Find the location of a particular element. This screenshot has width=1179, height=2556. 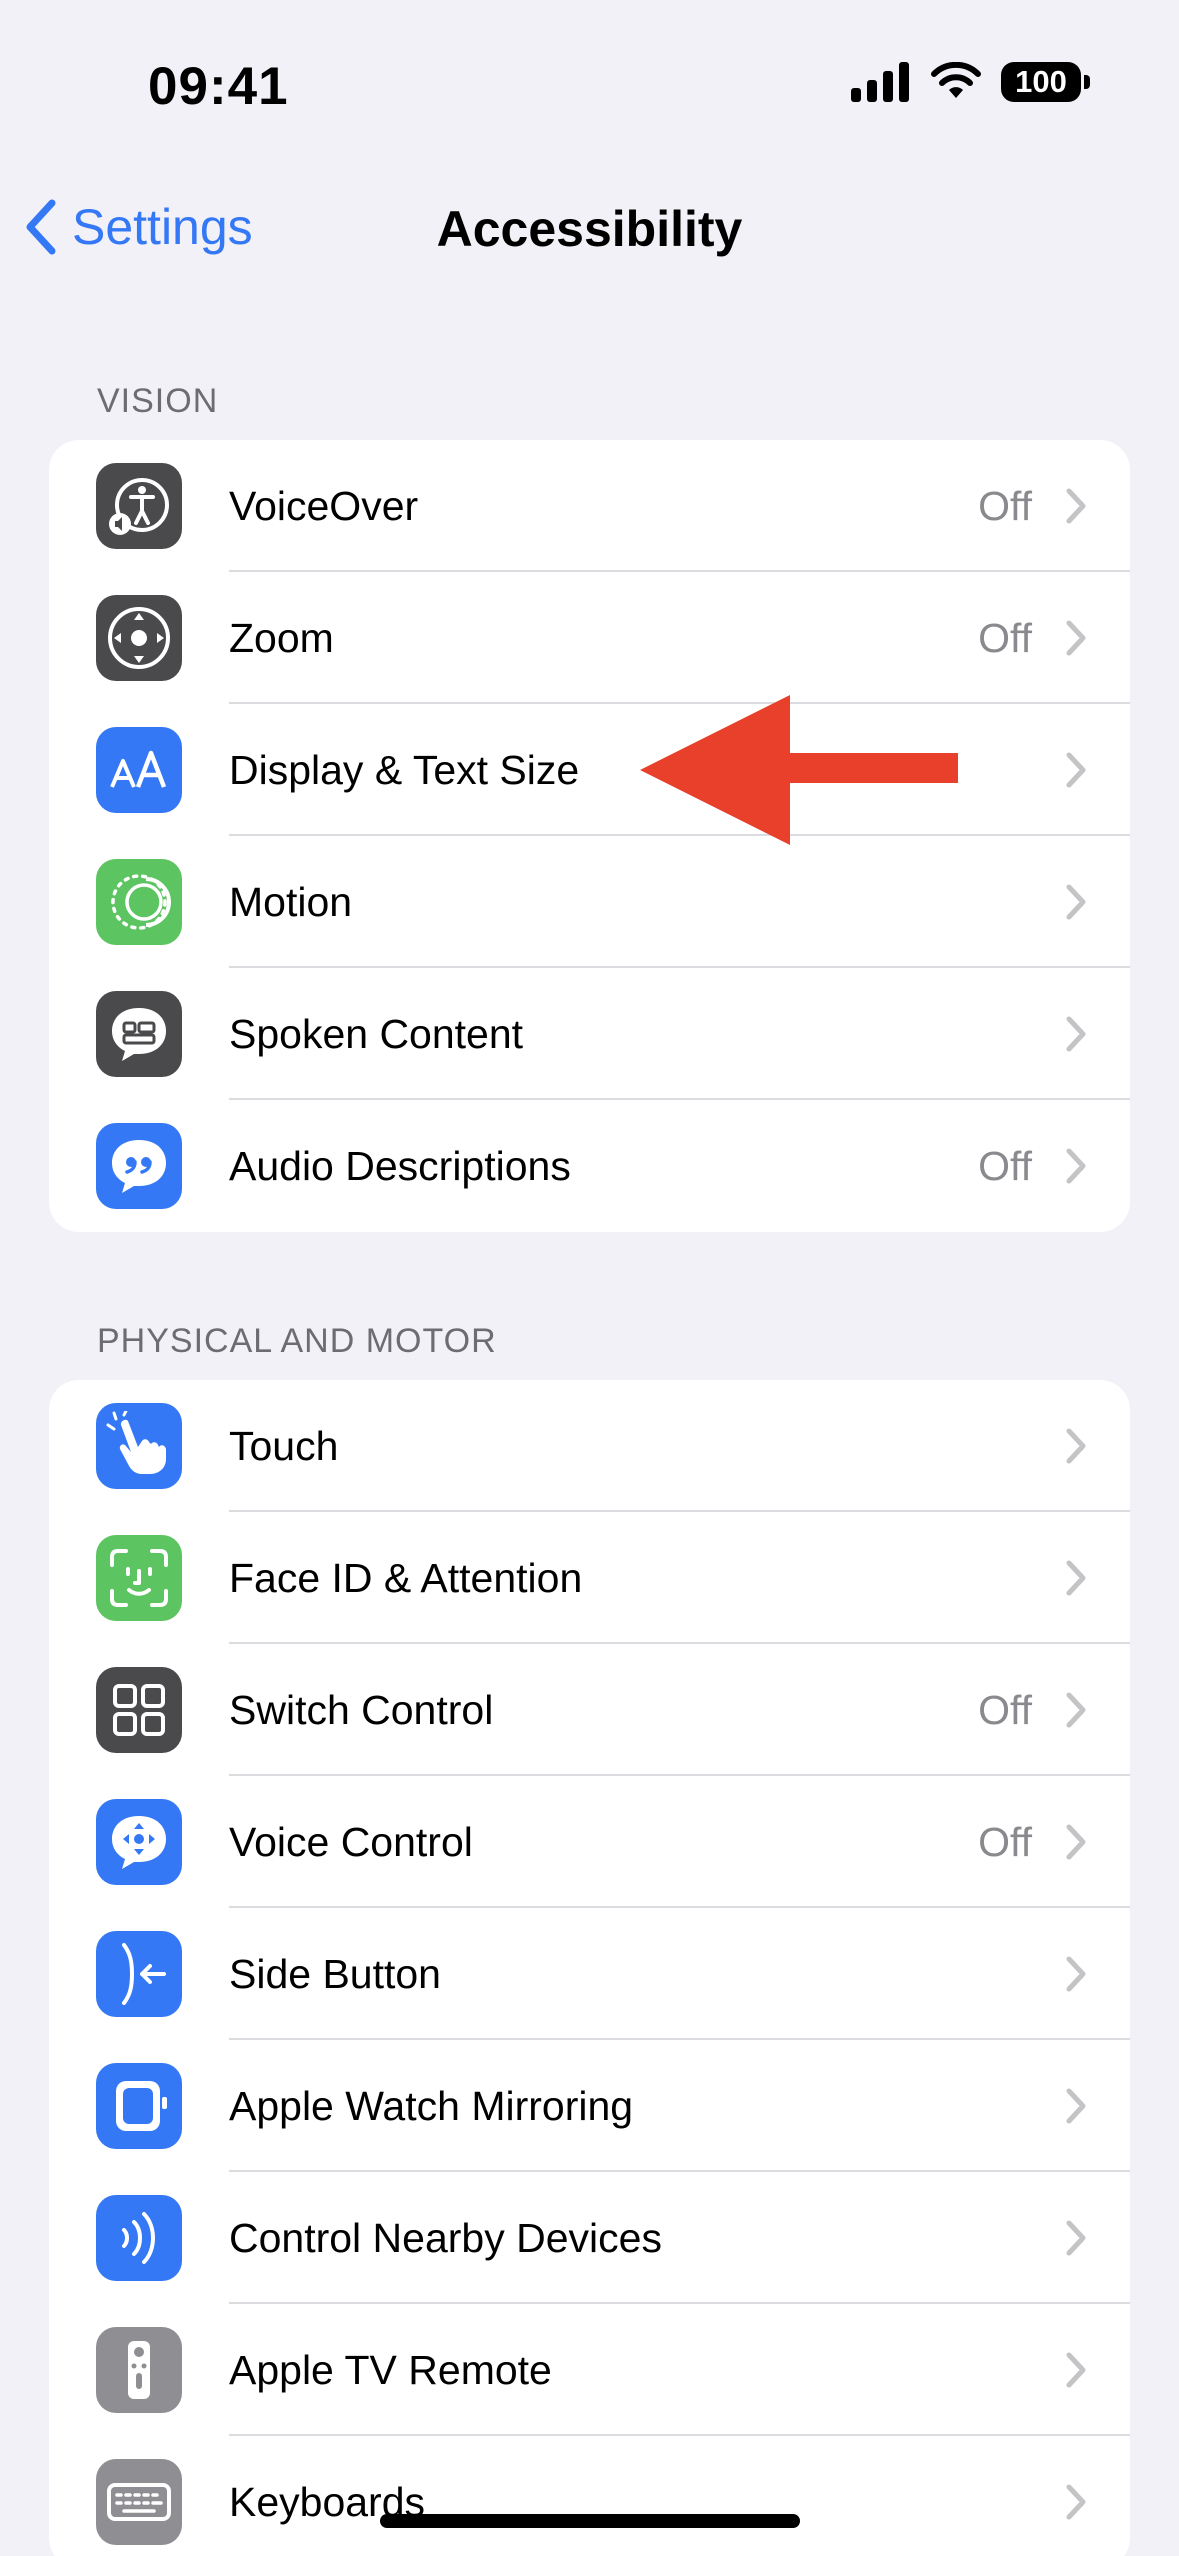

side-button-icon is located at coordinates (139, 1974).